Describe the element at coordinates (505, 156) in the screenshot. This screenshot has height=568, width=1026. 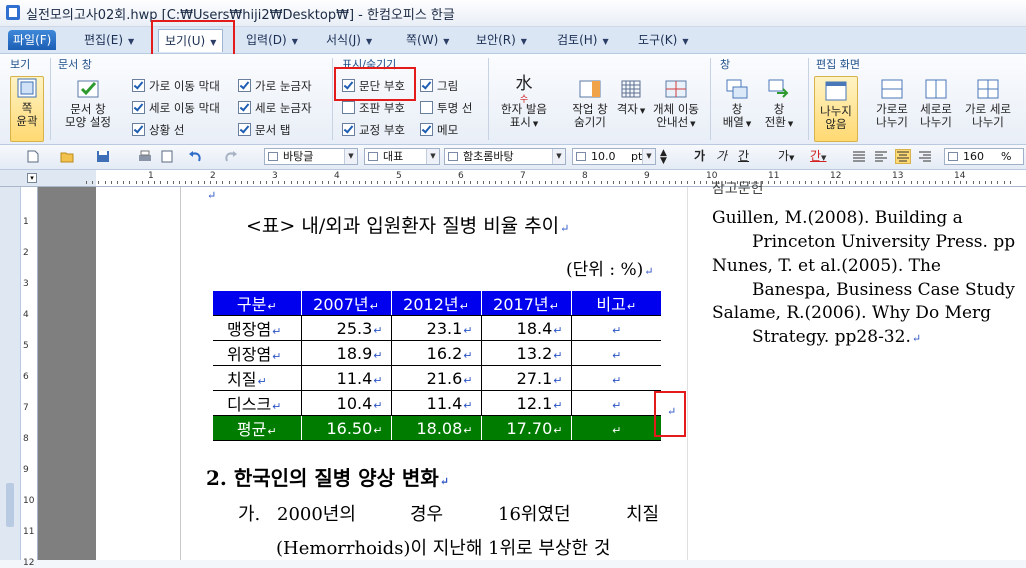
I see `font-select: 함초롬바탕 ▼` at that location.